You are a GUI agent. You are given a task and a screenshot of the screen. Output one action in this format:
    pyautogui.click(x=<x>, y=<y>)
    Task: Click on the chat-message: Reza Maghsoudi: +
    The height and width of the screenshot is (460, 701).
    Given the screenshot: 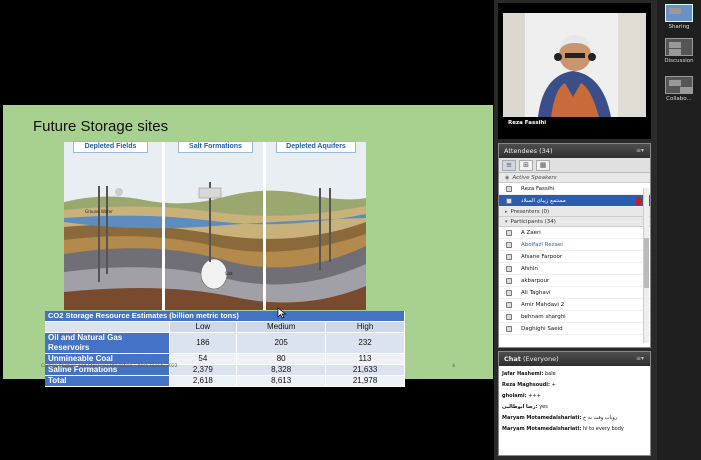 What is the action you would take?
    pyautogui.click(x=529, y=385)
    